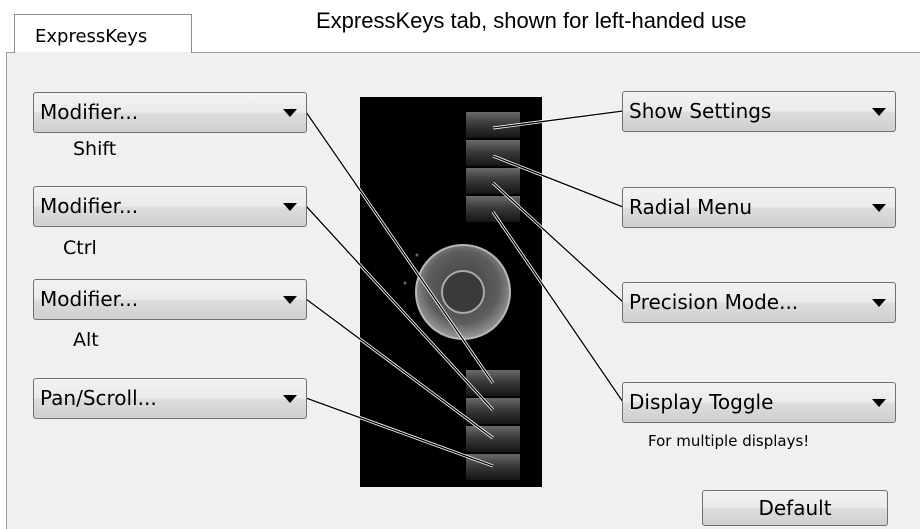 The image size is (920, 529). I want to click on default-button: Default, so click(795, 508).